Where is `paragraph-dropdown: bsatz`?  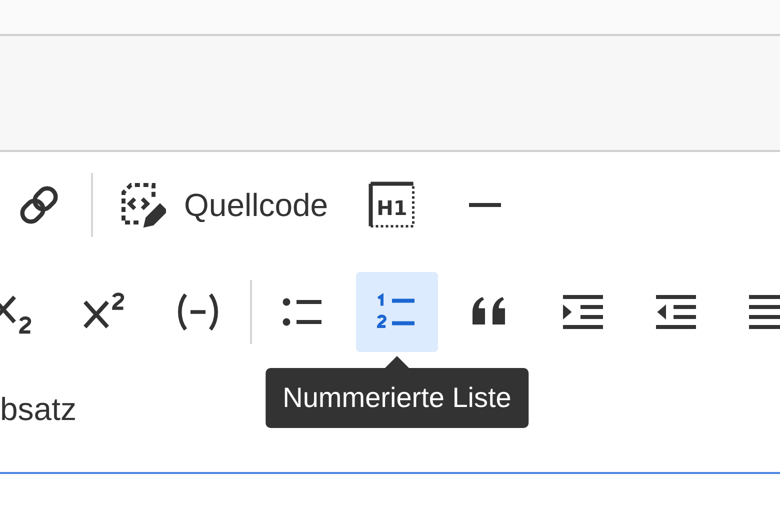
paragraph-dropdown: bsatz is located at coordinates (38, 409).